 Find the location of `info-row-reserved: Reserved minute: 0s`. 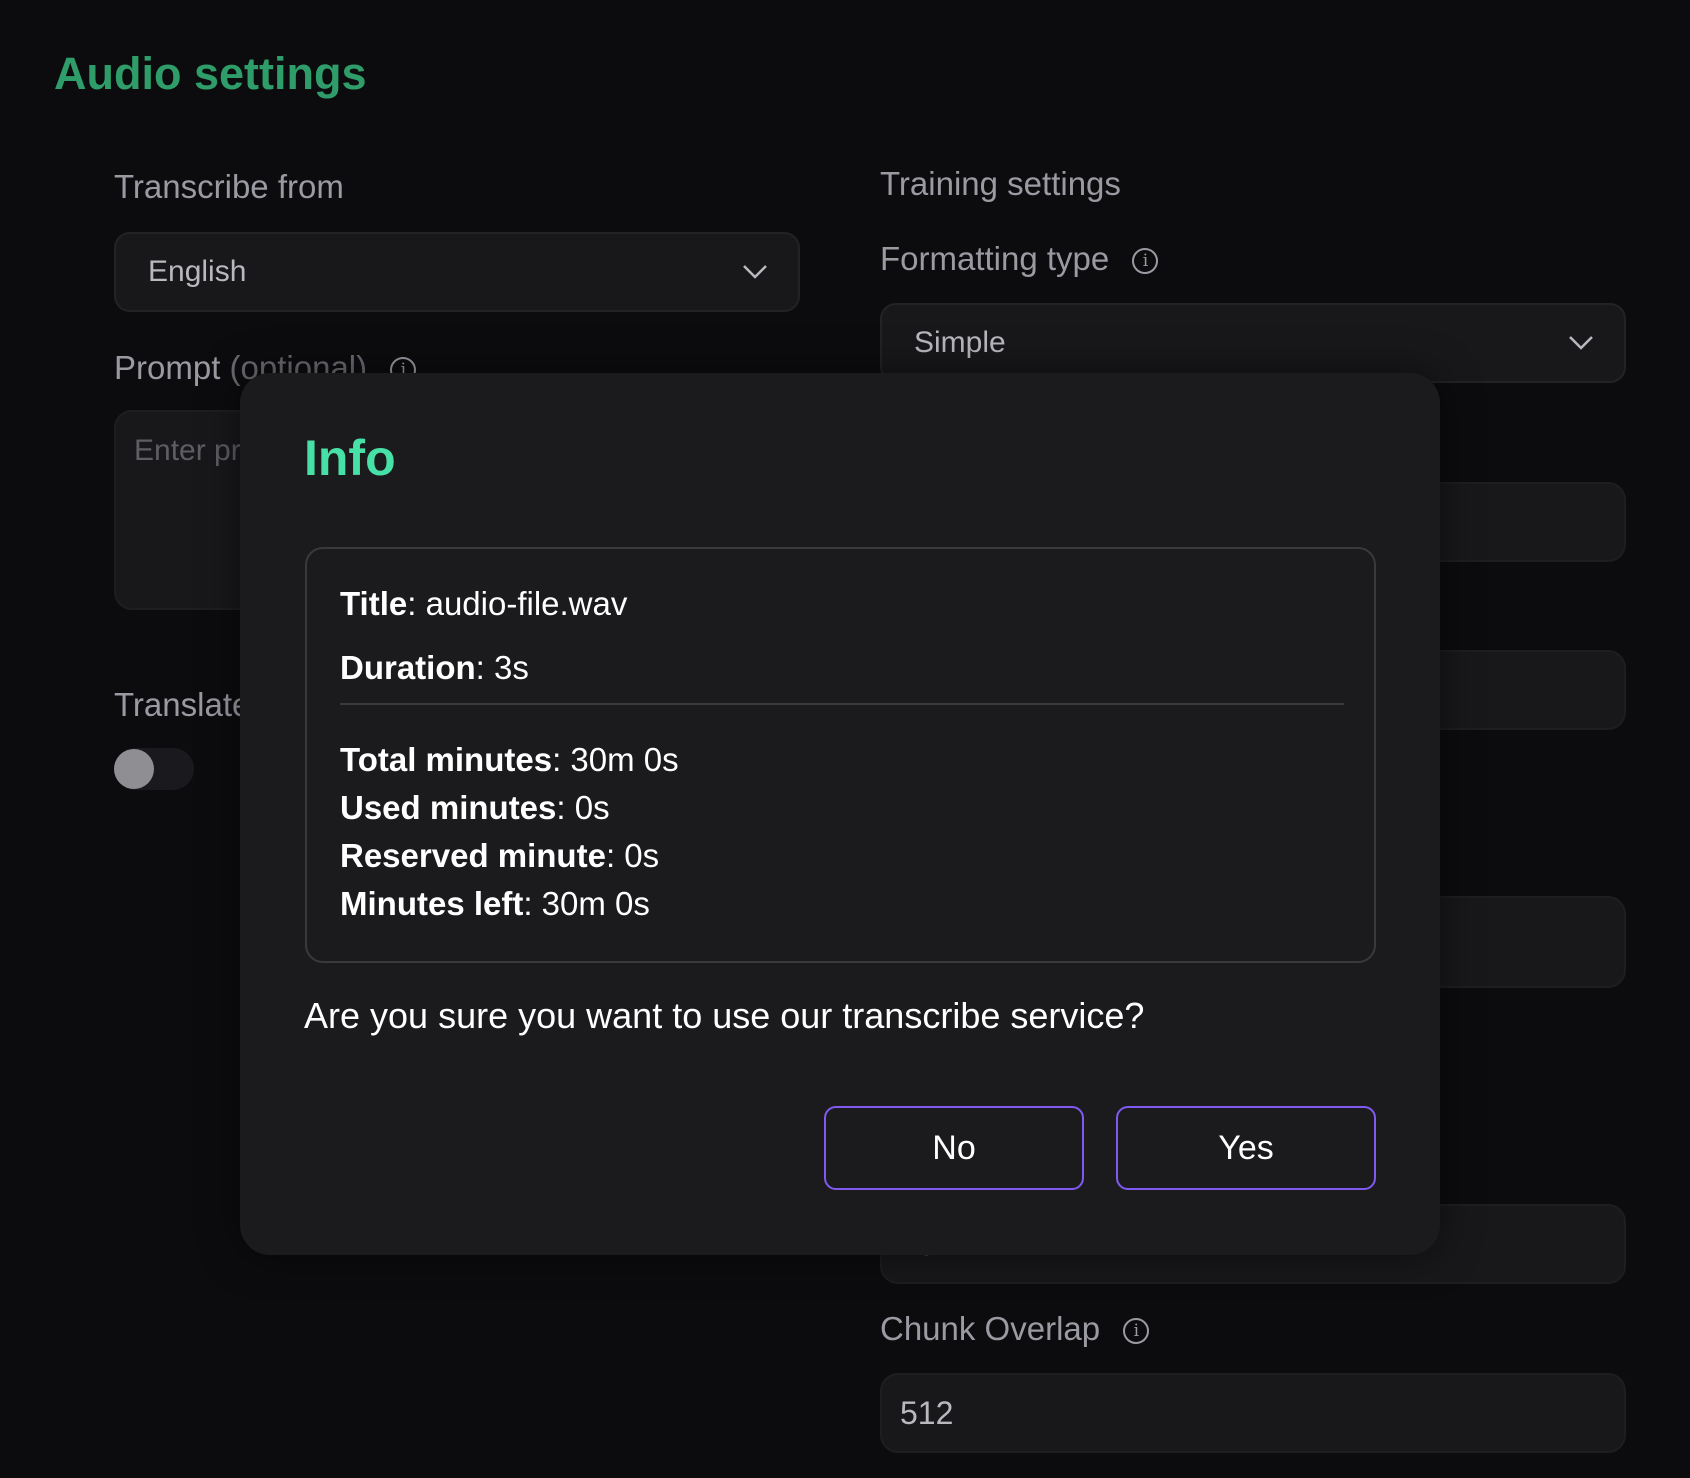

info-row-reserved: Reserved minute: 0s is located at coordinates (499, 856).